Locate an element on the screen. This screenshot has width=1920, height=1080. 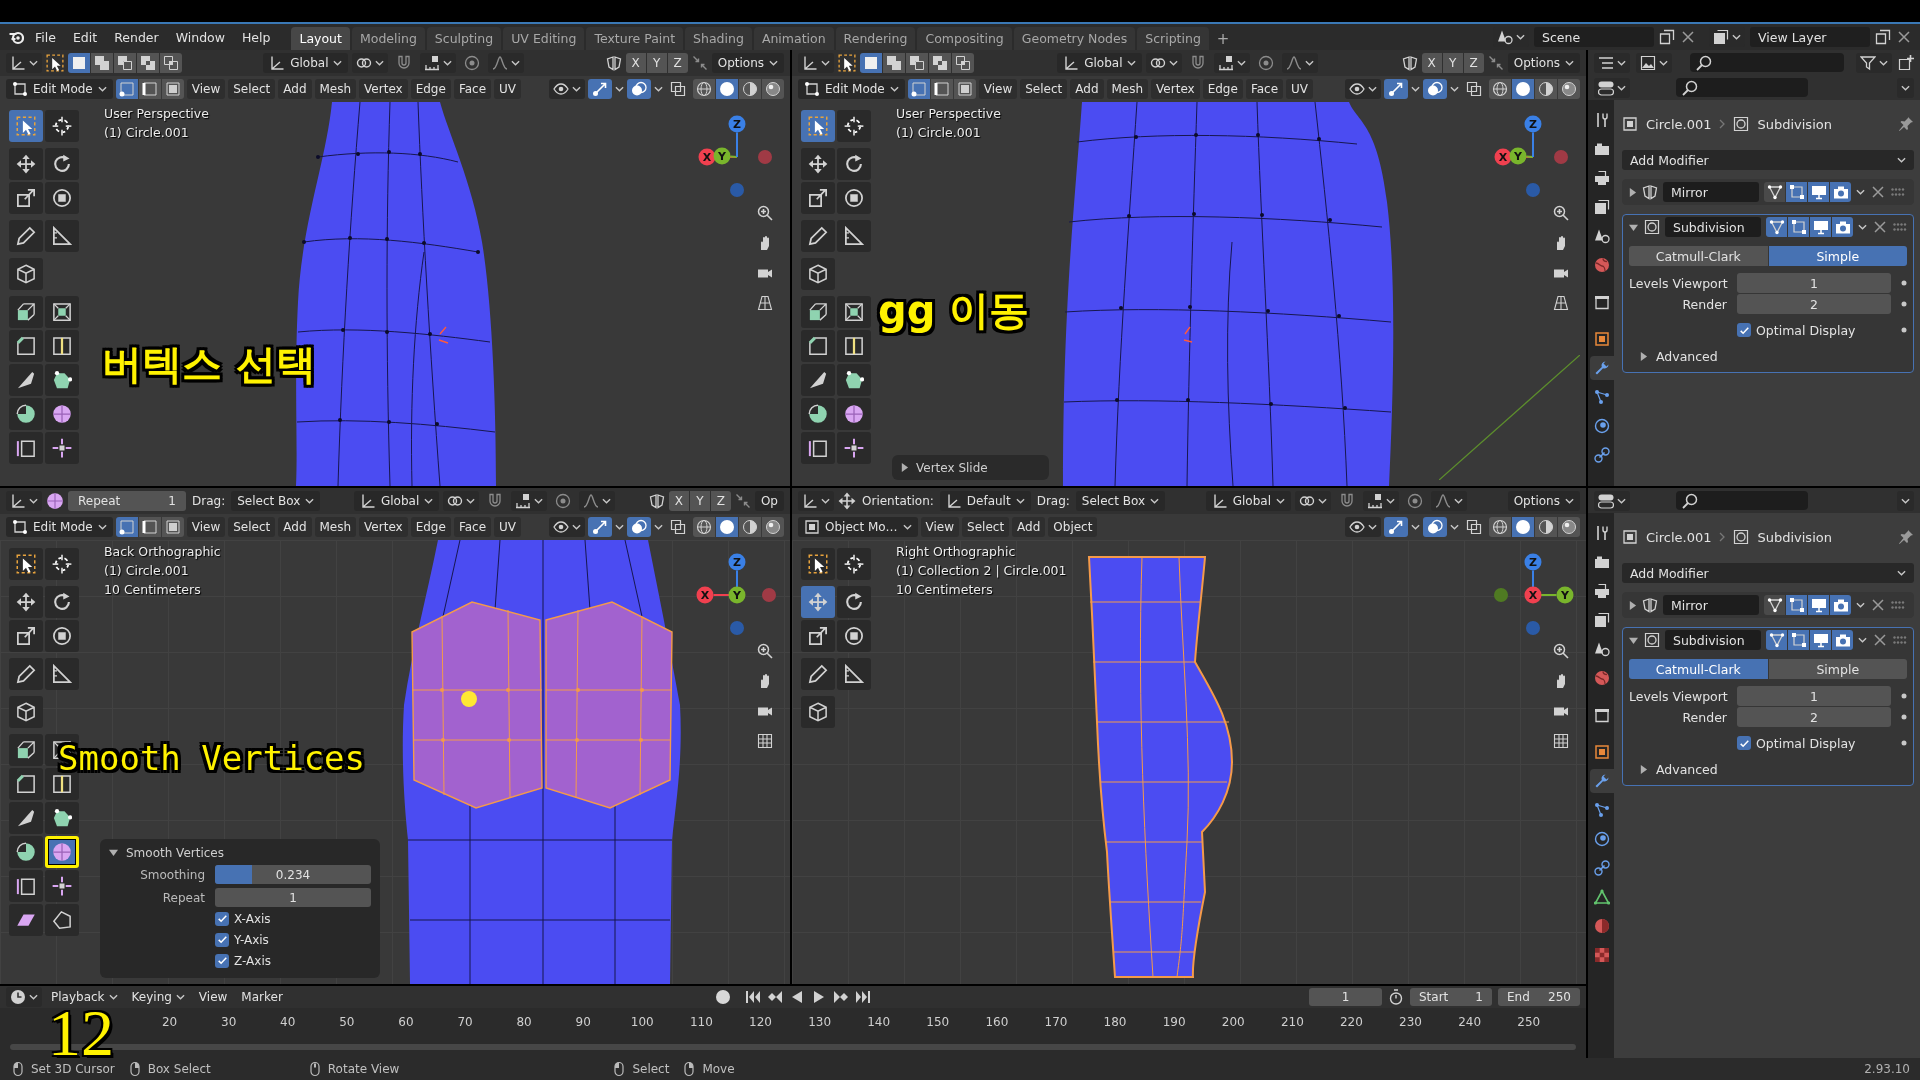
cut-off-button: Op is located at coordinates (769, 501).